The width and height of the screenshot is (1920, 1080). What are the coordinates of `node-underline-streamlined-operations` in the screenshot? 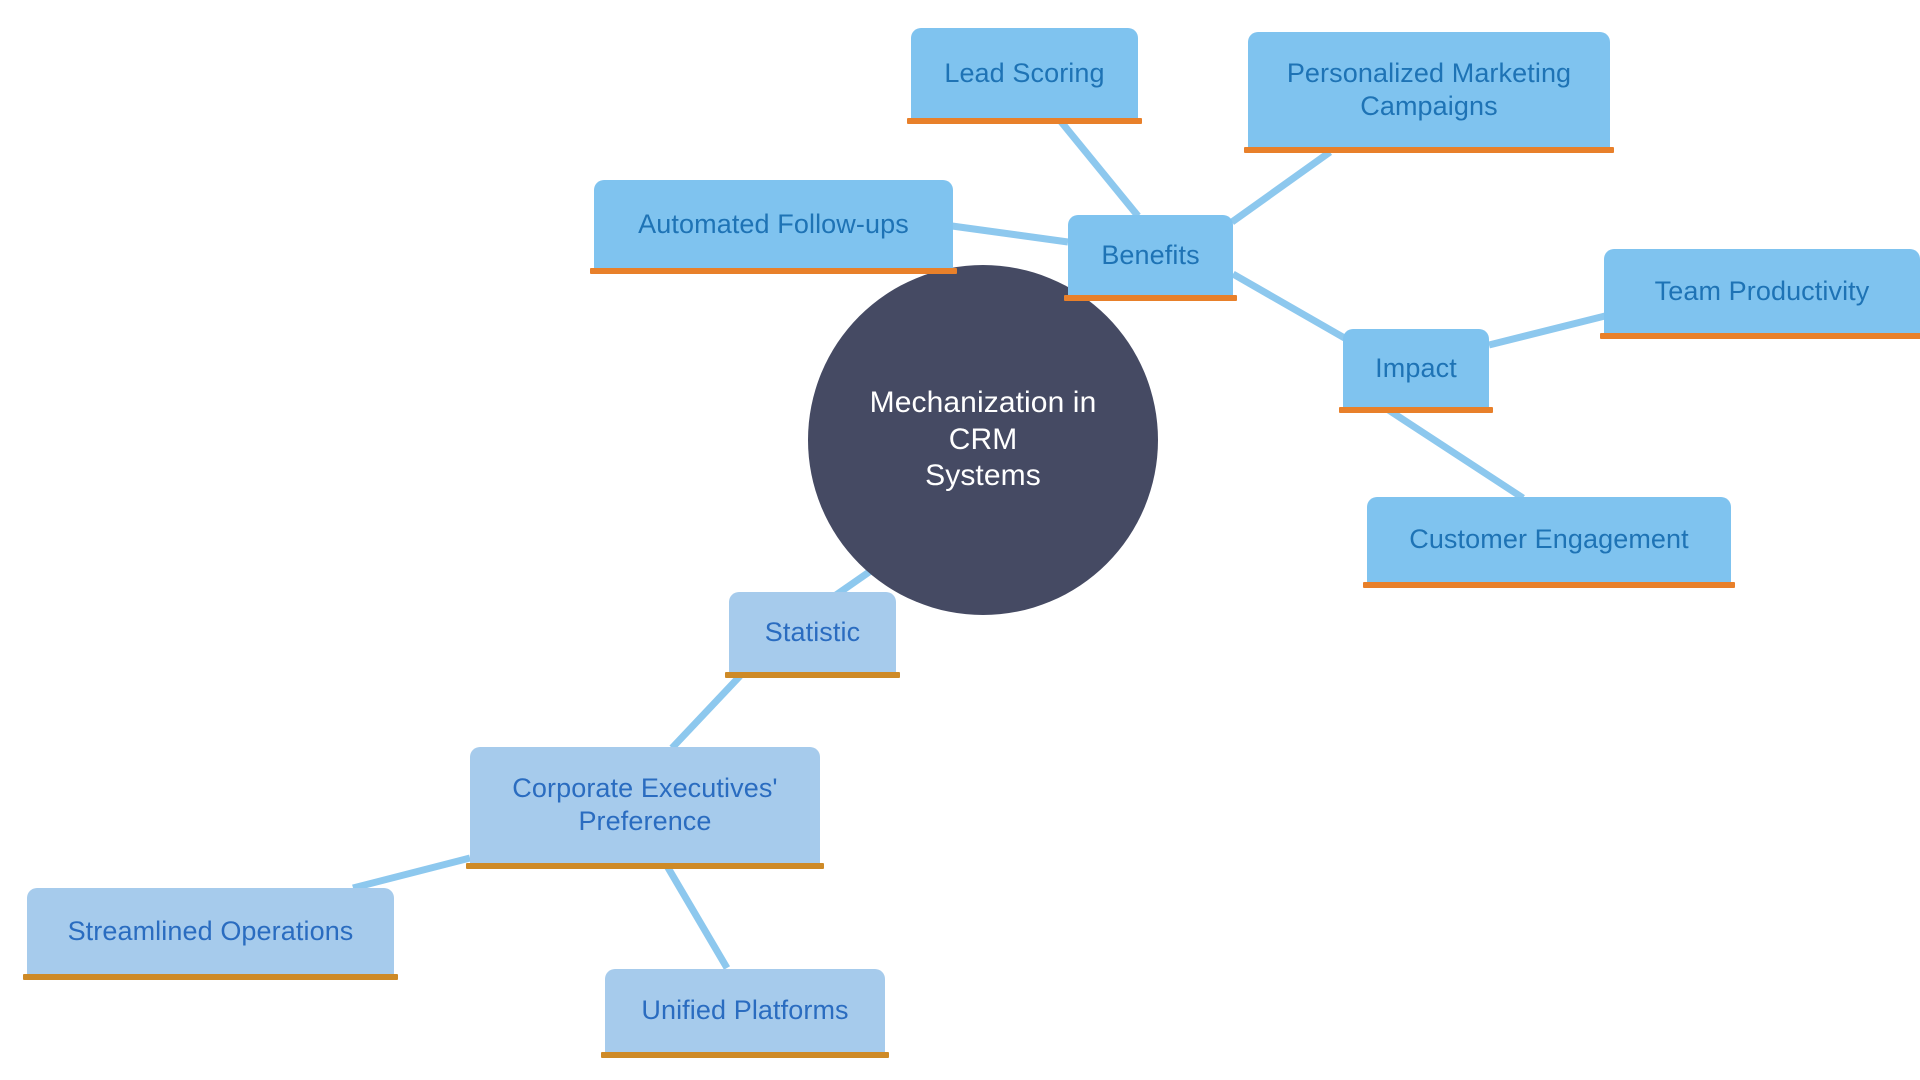 It's located at (210, 977).